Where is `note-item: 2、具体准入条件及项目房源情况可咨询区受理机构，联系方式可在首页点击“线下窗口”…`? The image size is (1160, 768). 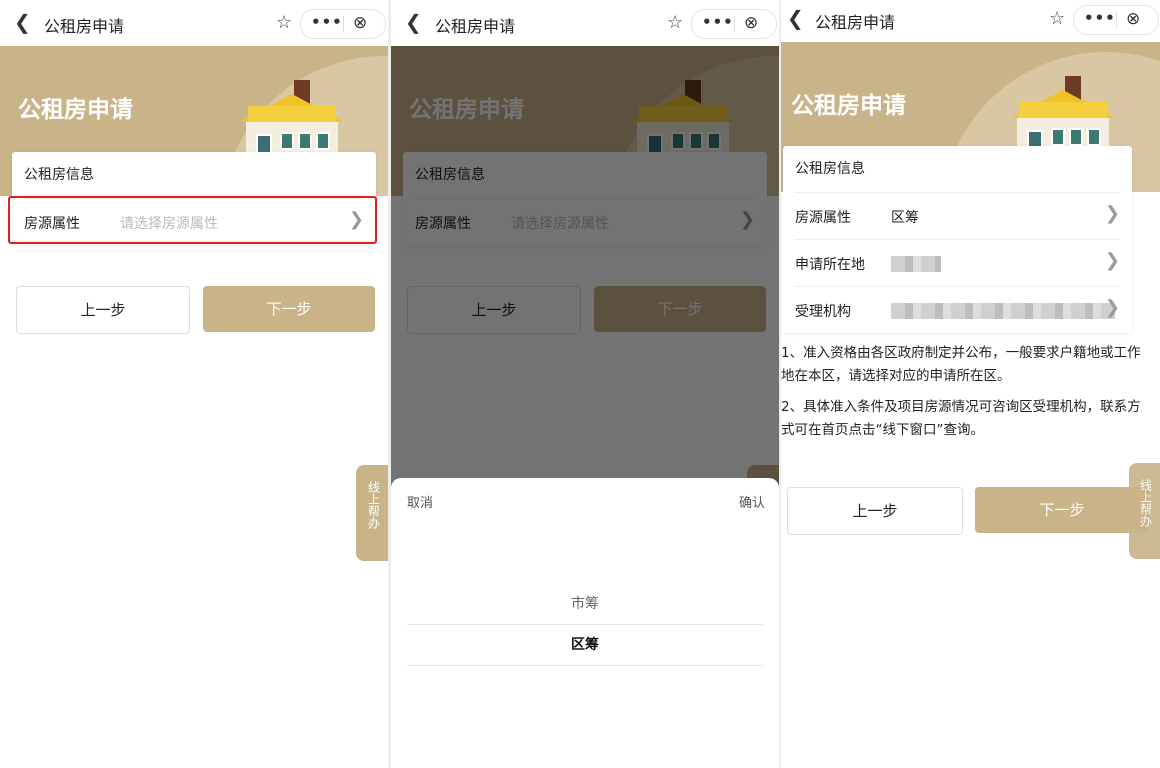
note-item: 2、具体准入条件及项目房源情况可咨询区受理机构，联系方式可在首页点击“线下窗口”… is located at coordinates (961, 418).